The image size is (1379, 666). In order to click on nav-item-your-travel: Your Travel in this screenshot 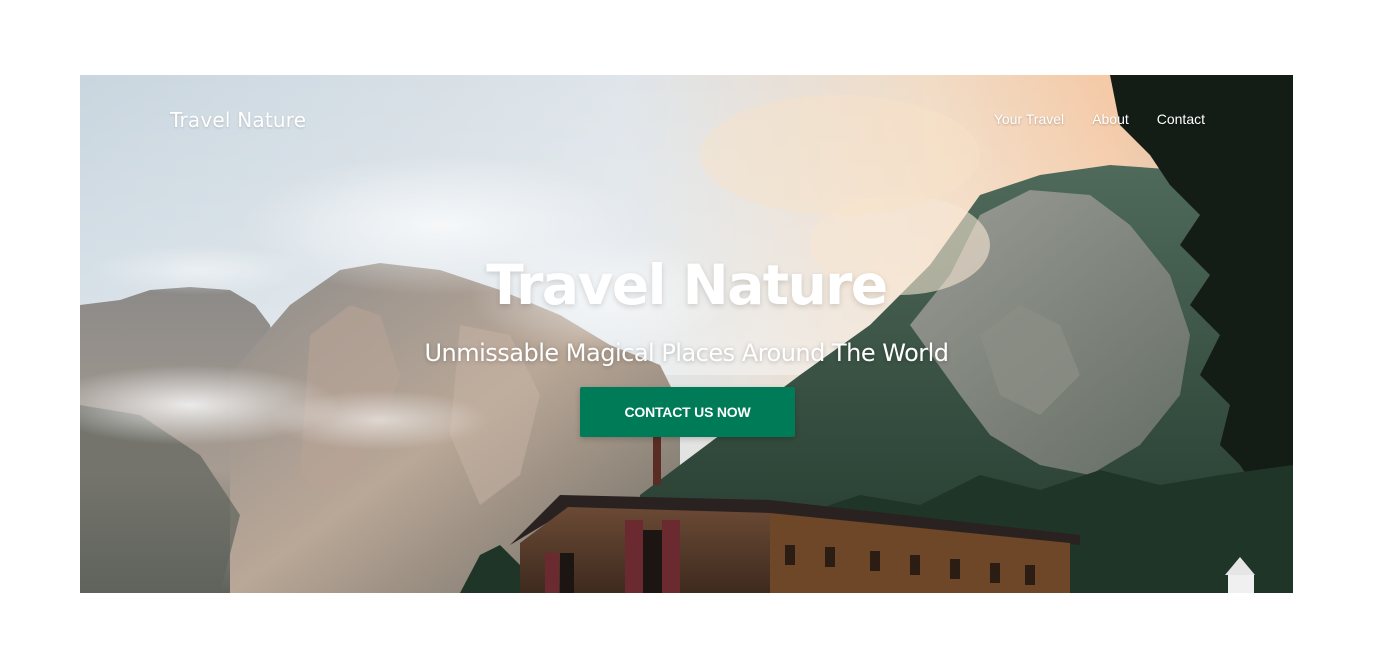, I will do `click(1029, 119)`.